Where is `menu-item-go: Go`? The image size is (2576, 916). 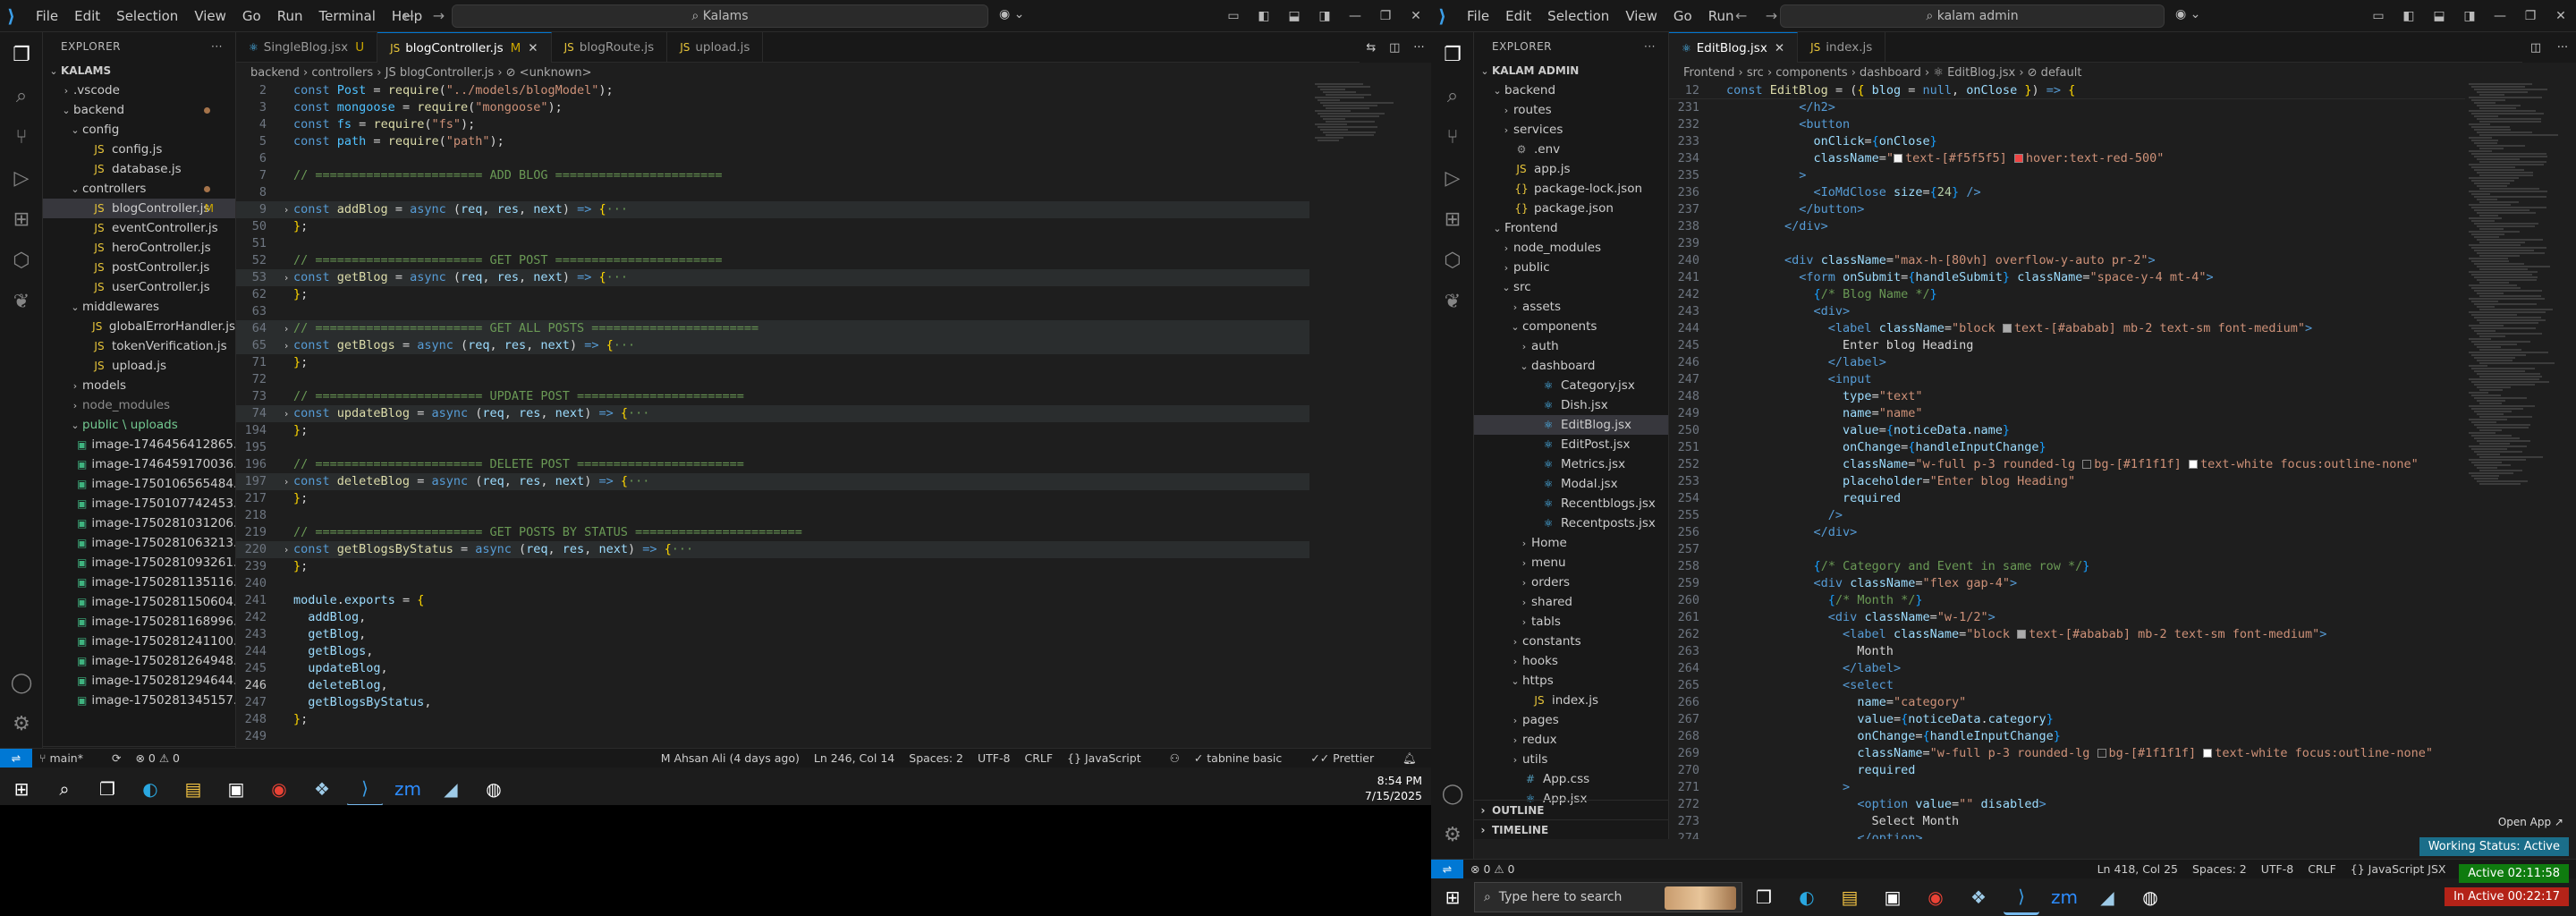
menu-item-go: Go is located at coordinates (251, 16).